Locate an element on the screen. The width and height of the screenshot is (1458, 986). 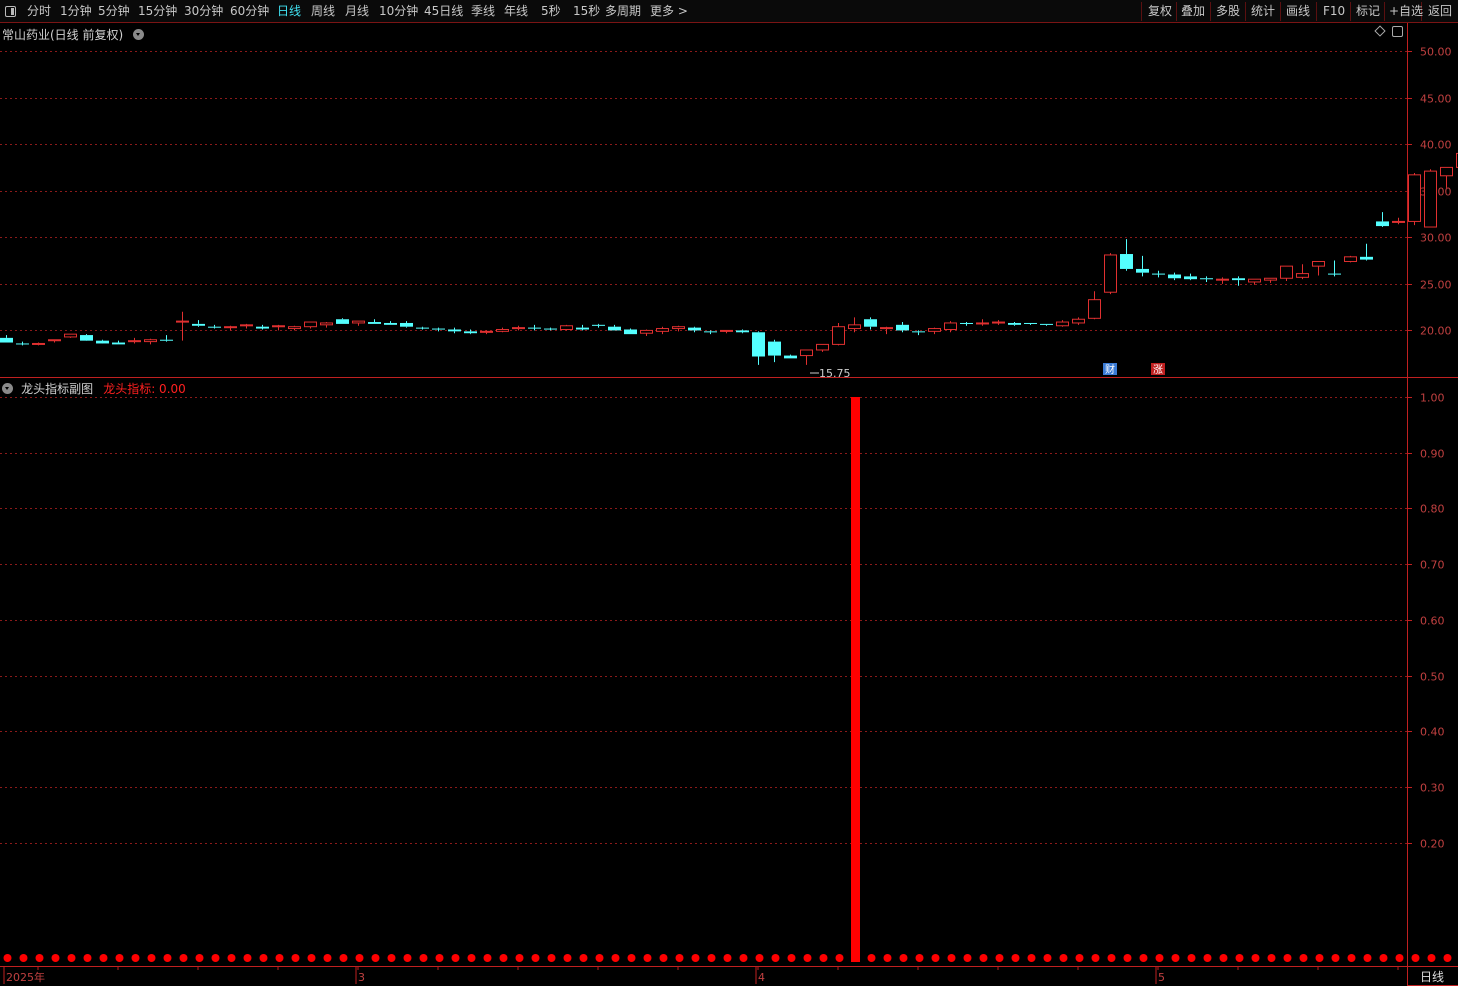
y-tick-label: 0.40 is located at coordinates (1432, 732).